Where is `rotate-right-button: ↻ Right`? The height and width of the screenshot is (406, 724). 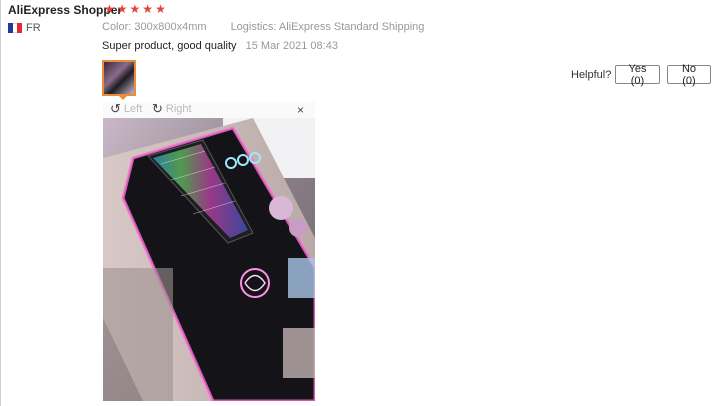 rotate-right-button: ↻ Right is located at coordinates (172, 108).